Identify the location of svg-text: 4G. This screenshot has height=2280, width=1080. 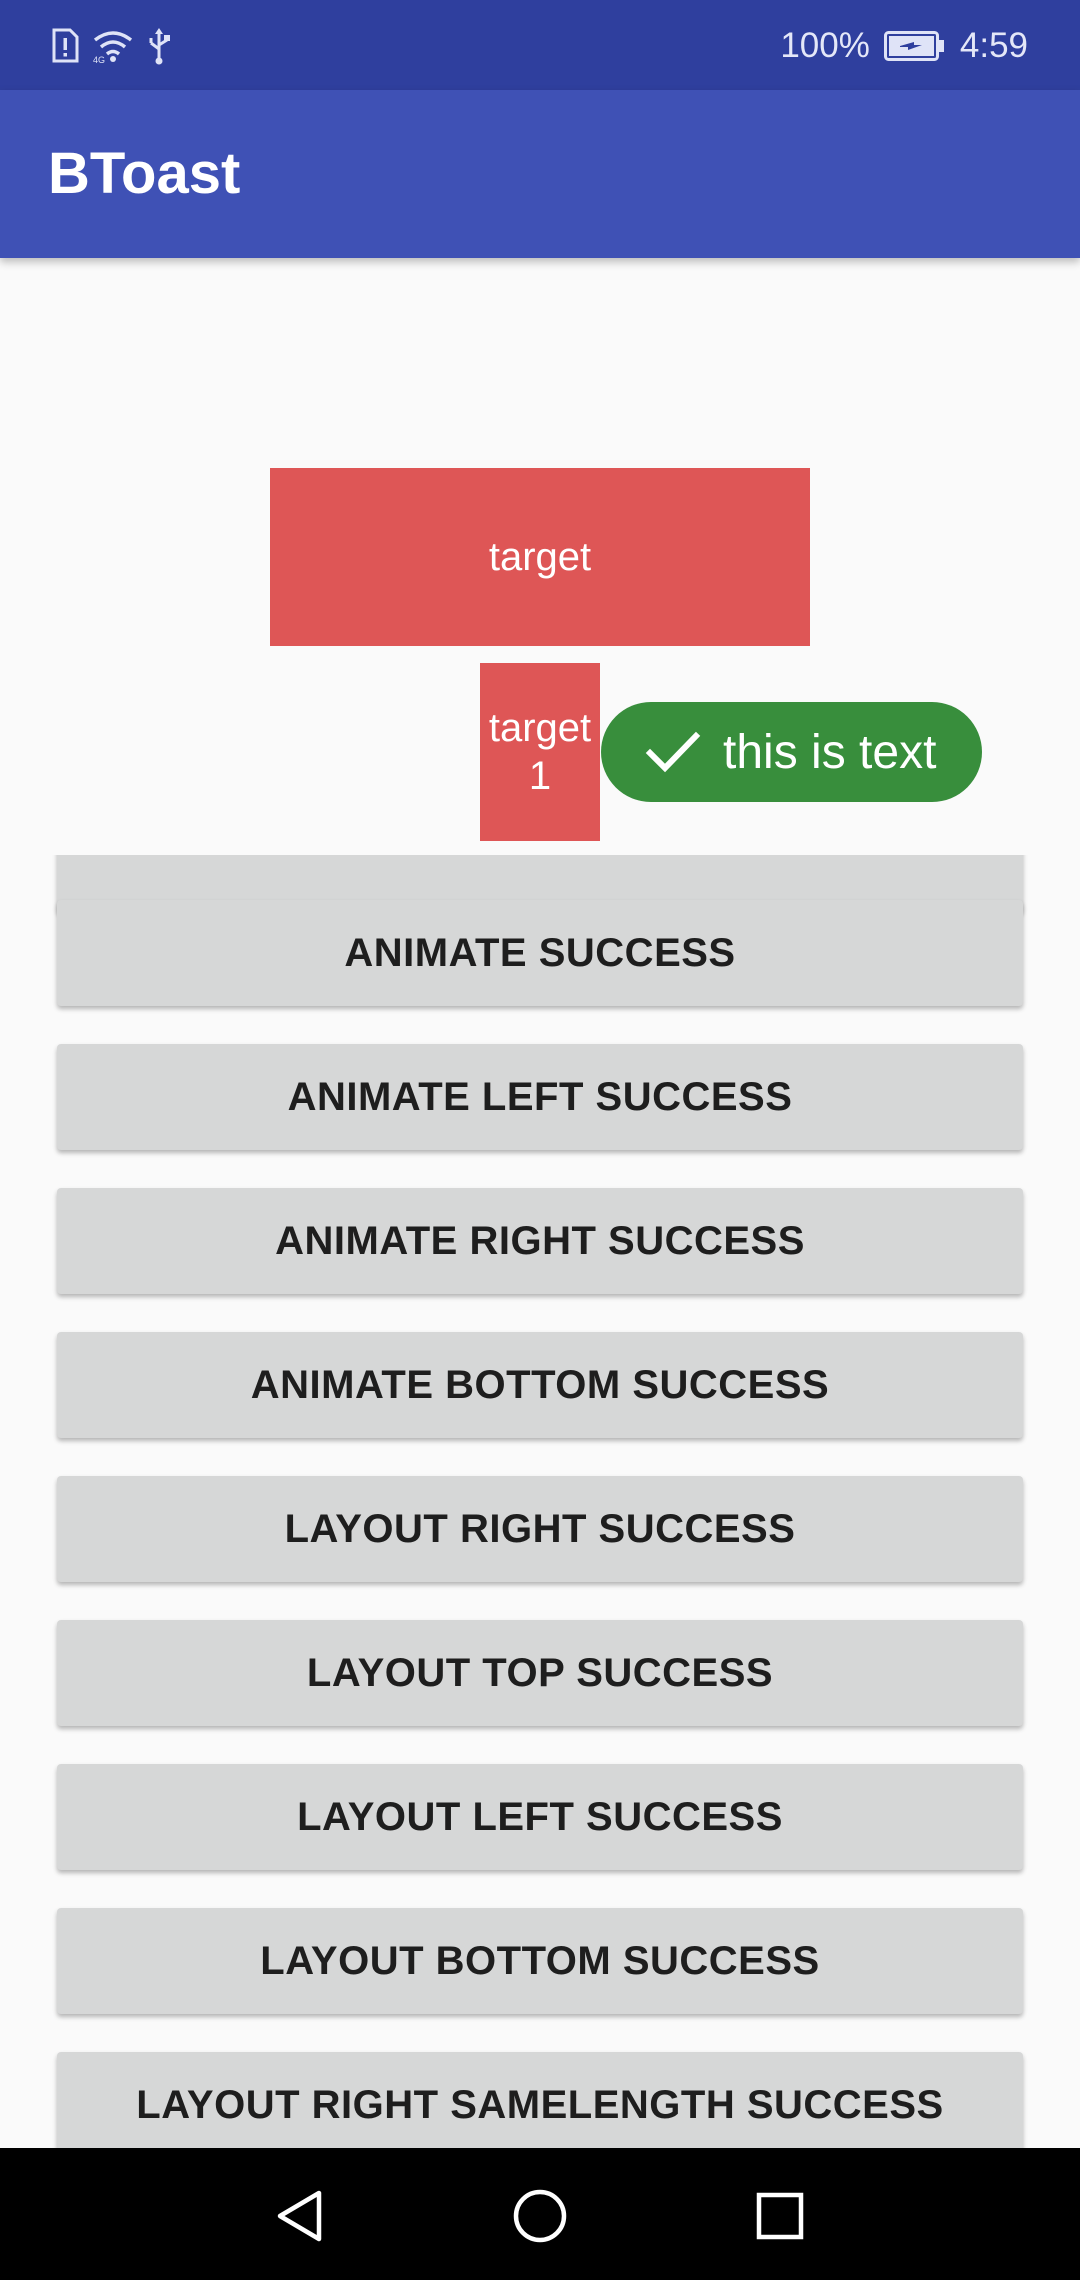
(99, 59).